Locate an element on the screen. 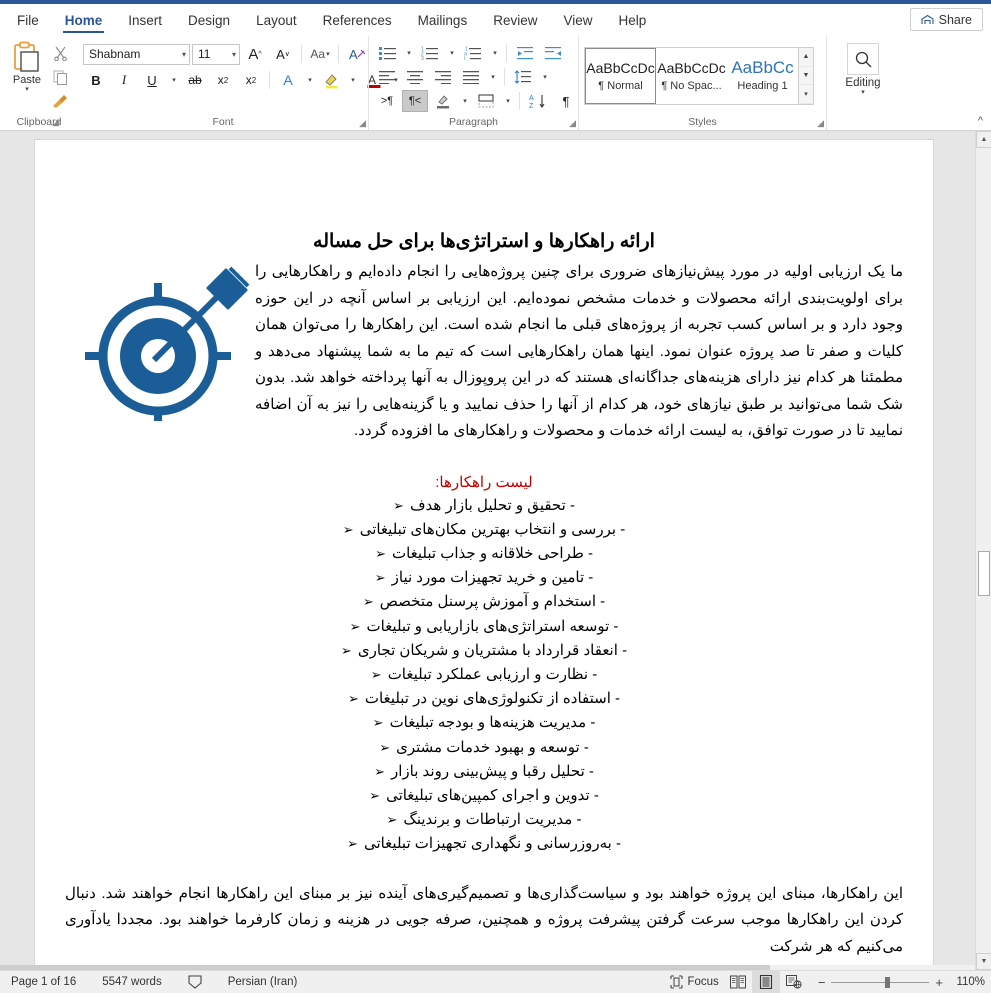 This screenshot has width=991, height=993. tab-file: File is located at coordinates (28, 20).